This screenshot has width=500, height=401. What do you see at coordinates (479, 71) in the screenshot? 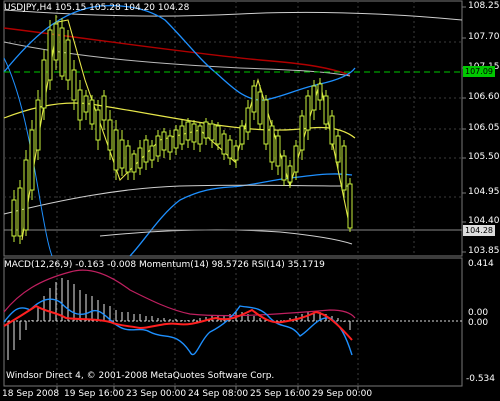
I see `level-price-badge: 107.09` at bounding box center [479, 71].